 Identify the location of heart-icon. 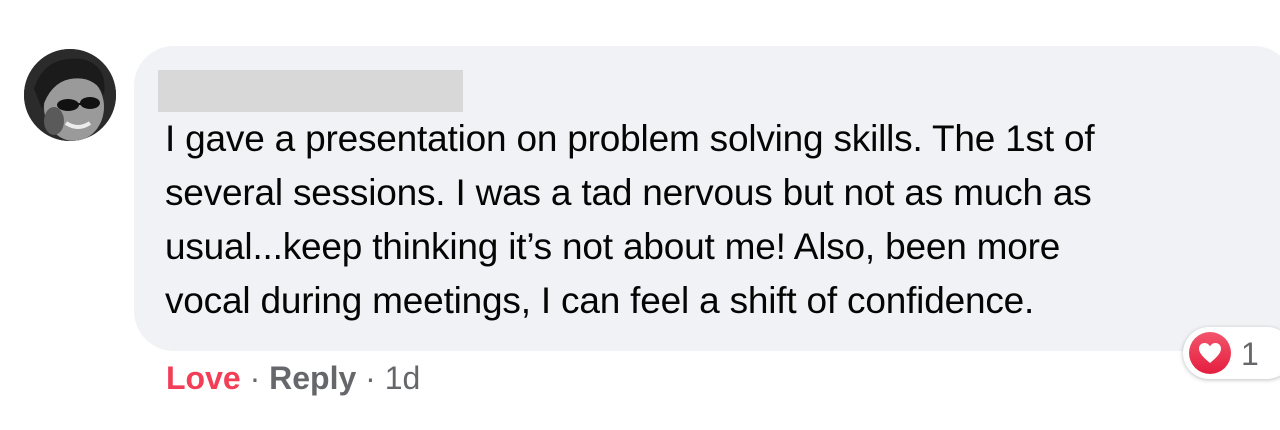
(1210, 353).